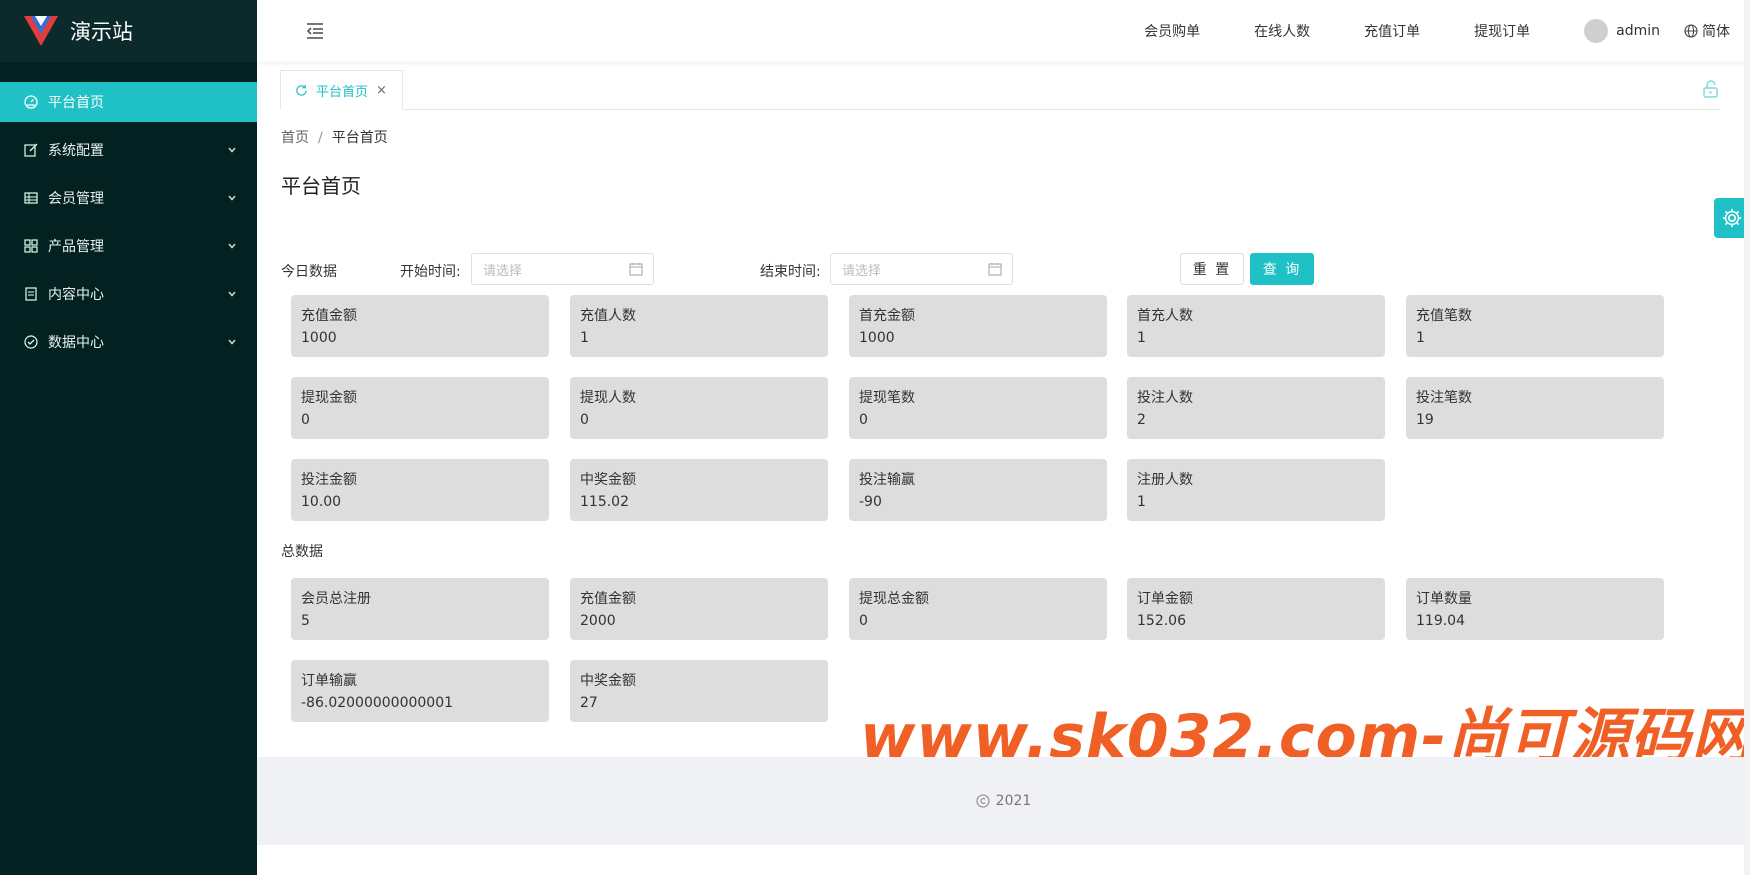 Image resolution: width=1750 pixels, height=875 pixels. Describe the element at coordinates (420, 408) in the screenshot. I see `stat-card: 提现金额 0` at that location.